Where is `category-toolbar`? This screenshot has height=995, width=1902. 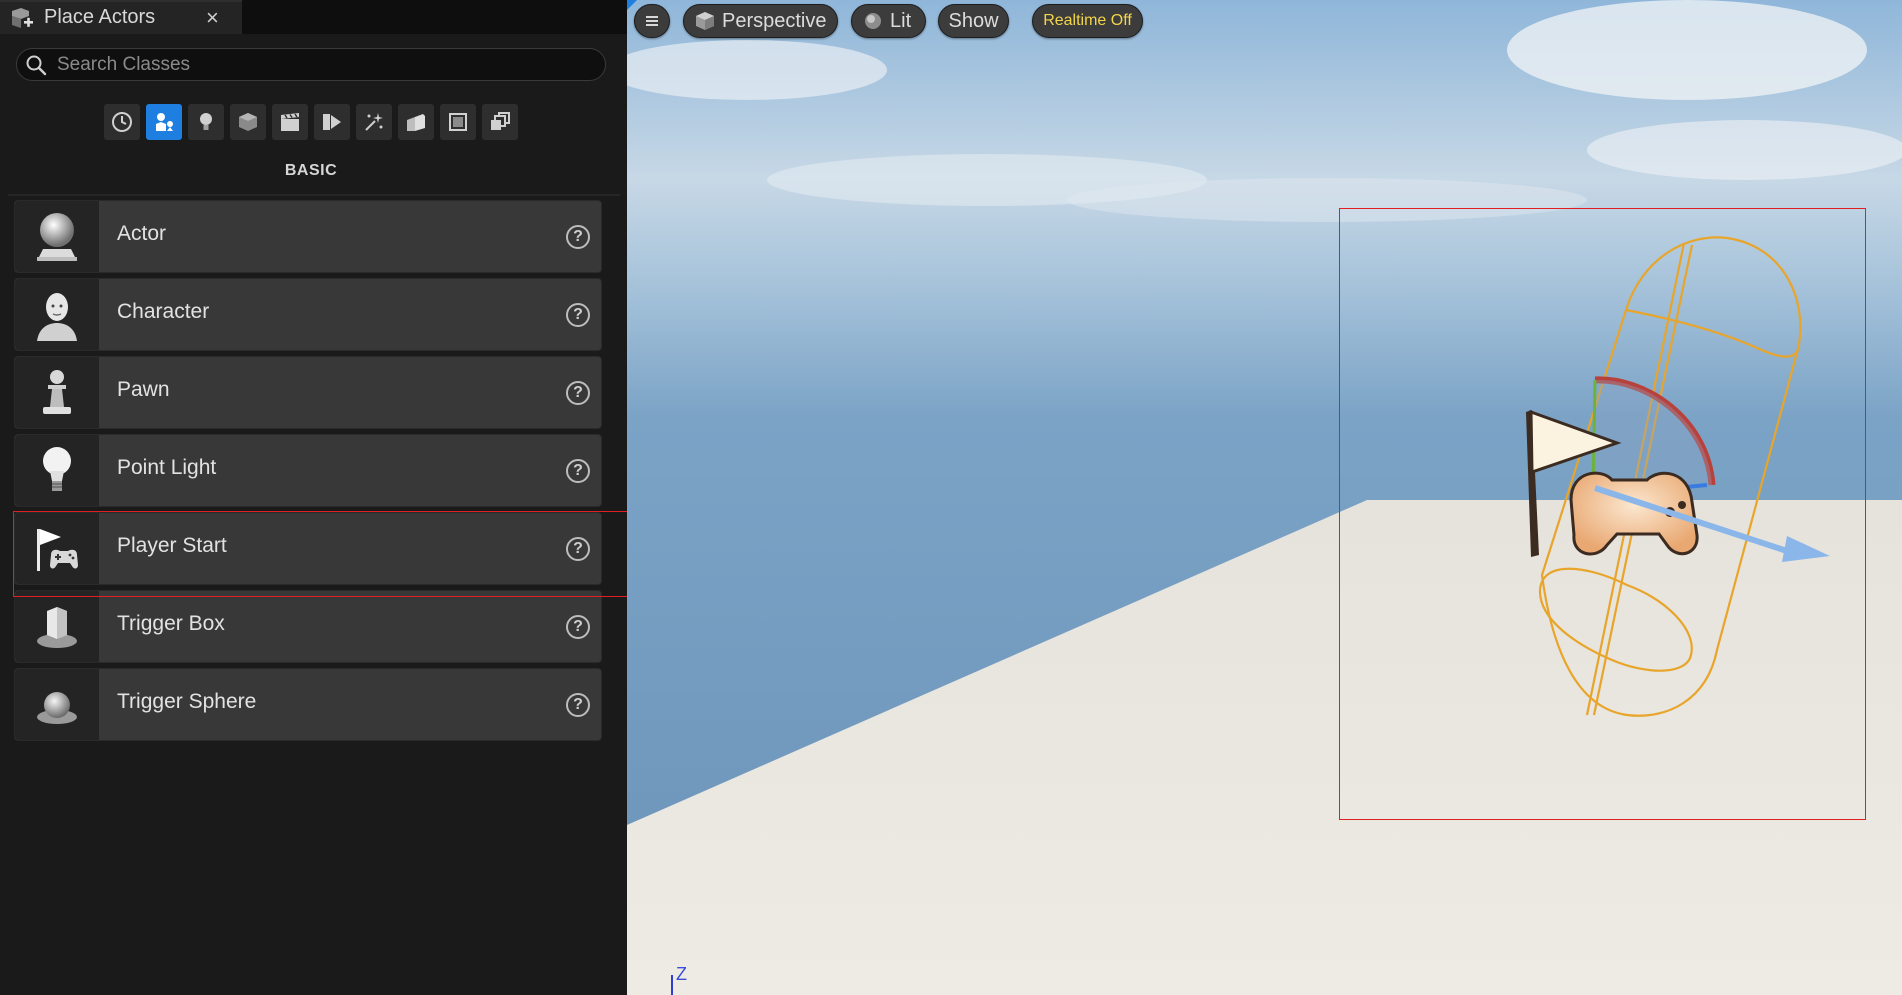
category-toolbar is located at coordinates (311, 122).